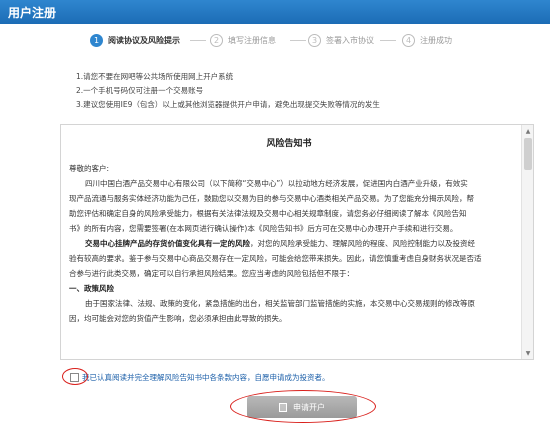  Describe the element at coordinates (527, 131) in the screenshot. I see `scroll-up-icon: ▲` at that location.